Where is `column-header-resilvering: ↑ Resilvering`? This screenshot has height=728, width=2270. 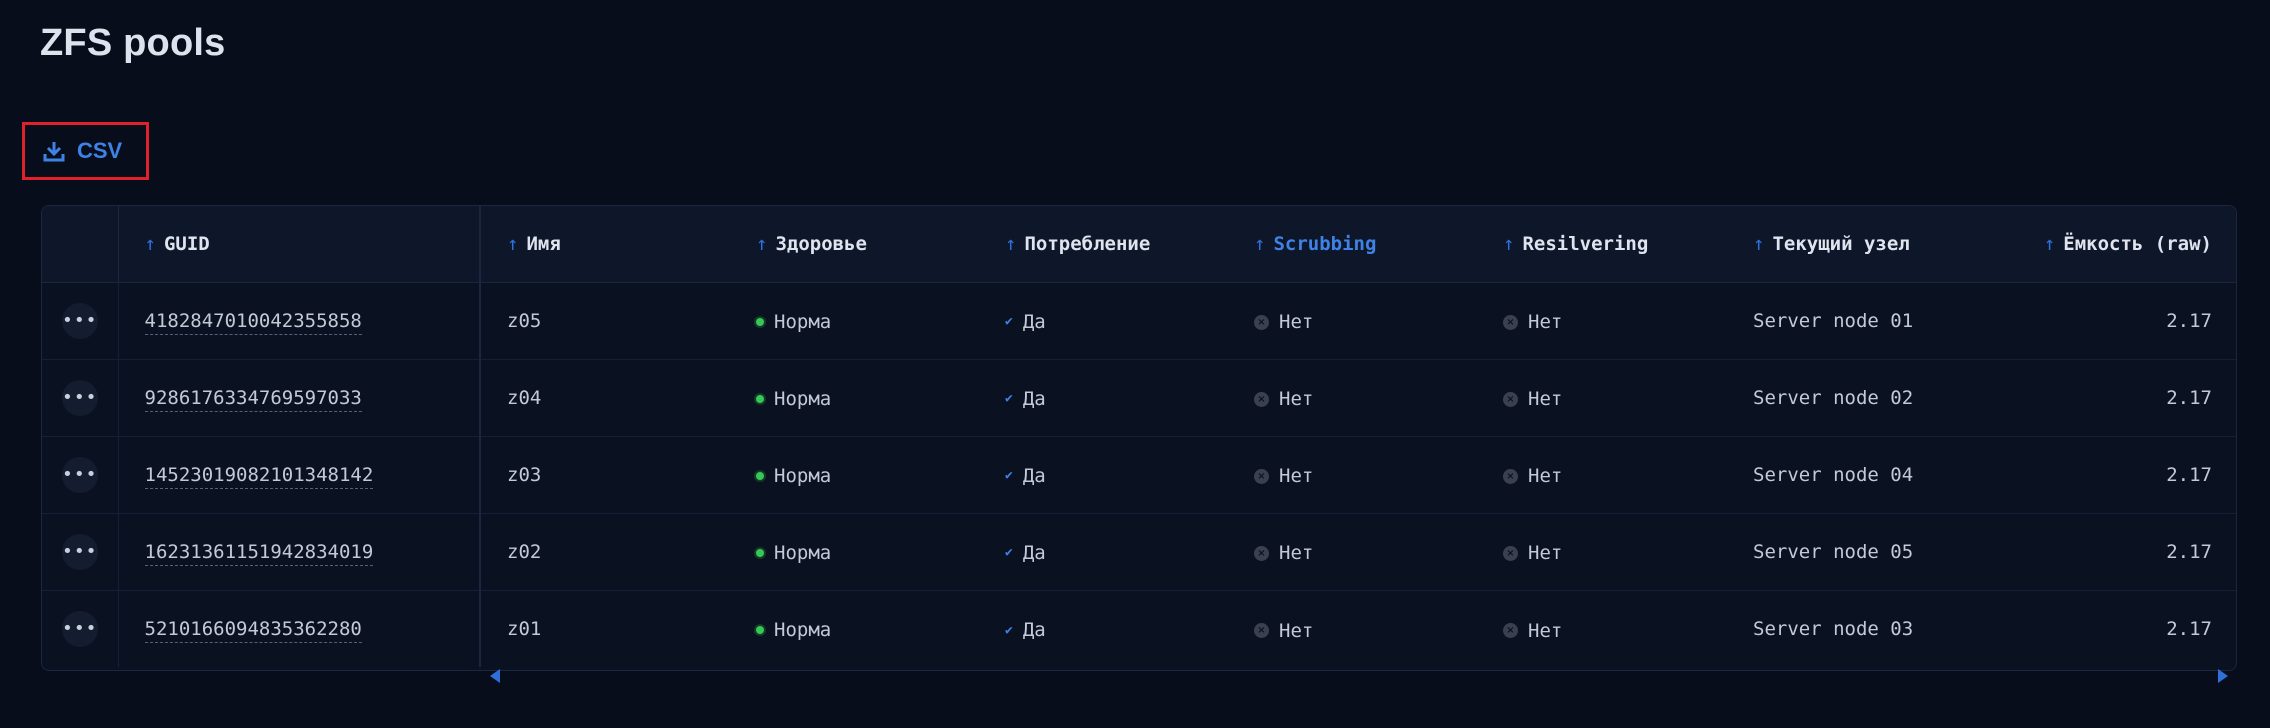
column-header-resilvering: ↑ Resilvering is located at coordinates (1602, 244).